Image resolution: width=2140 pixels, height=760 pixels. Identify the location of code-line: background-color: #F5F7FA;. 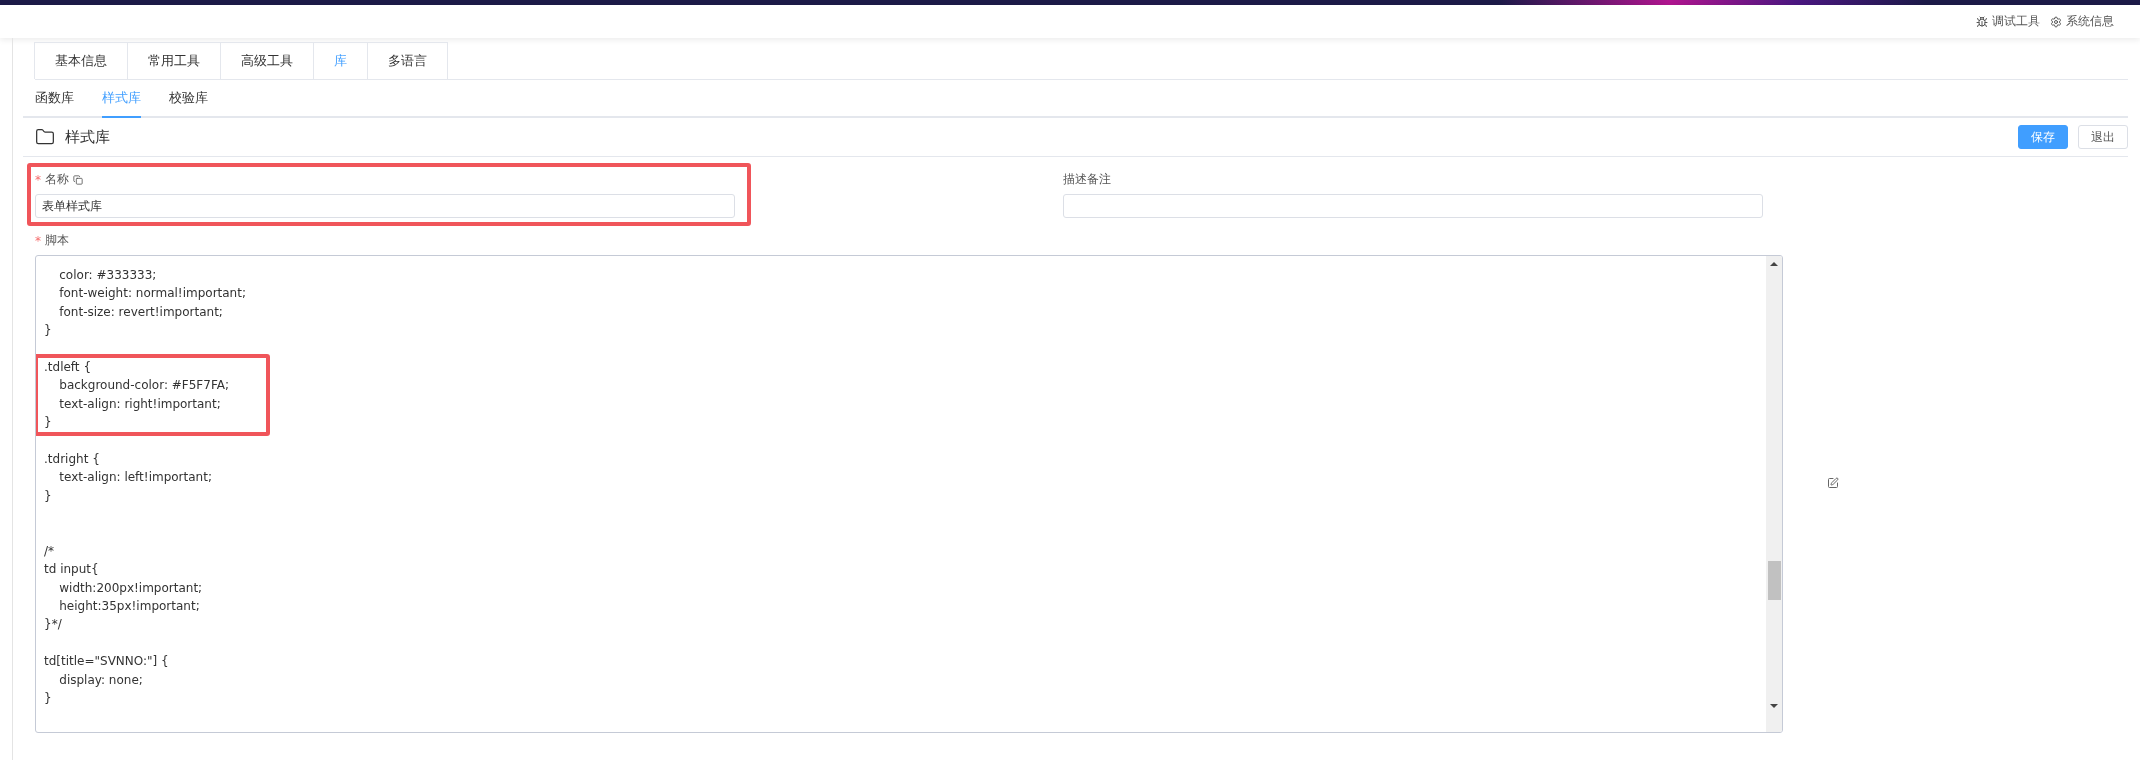
(143, 385).